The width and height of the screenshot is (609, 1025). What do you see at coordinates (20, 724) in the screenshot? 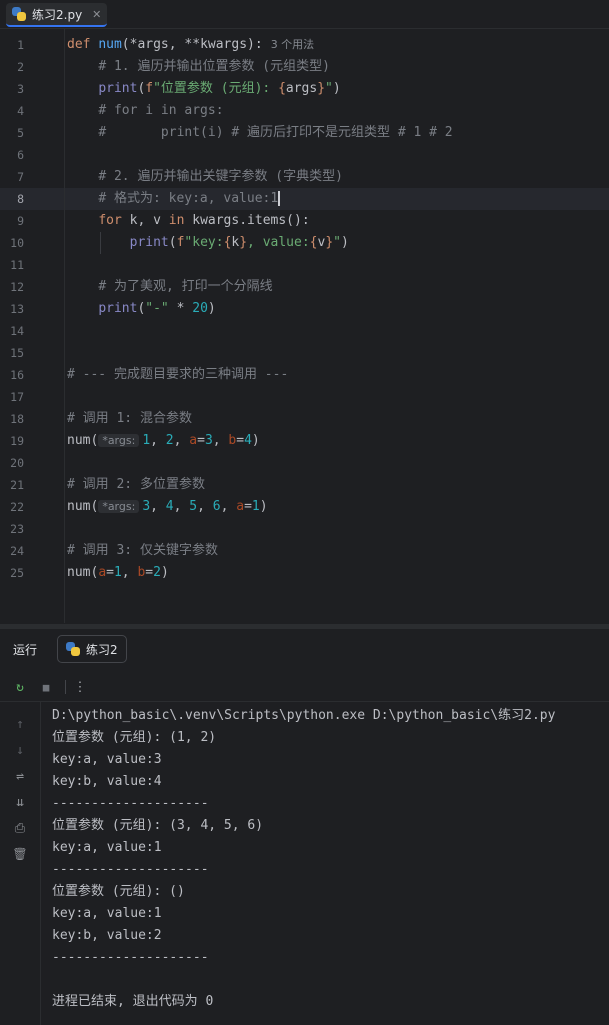
I see `arrow-up-icon: ↑` at bounding box center [20, 724].